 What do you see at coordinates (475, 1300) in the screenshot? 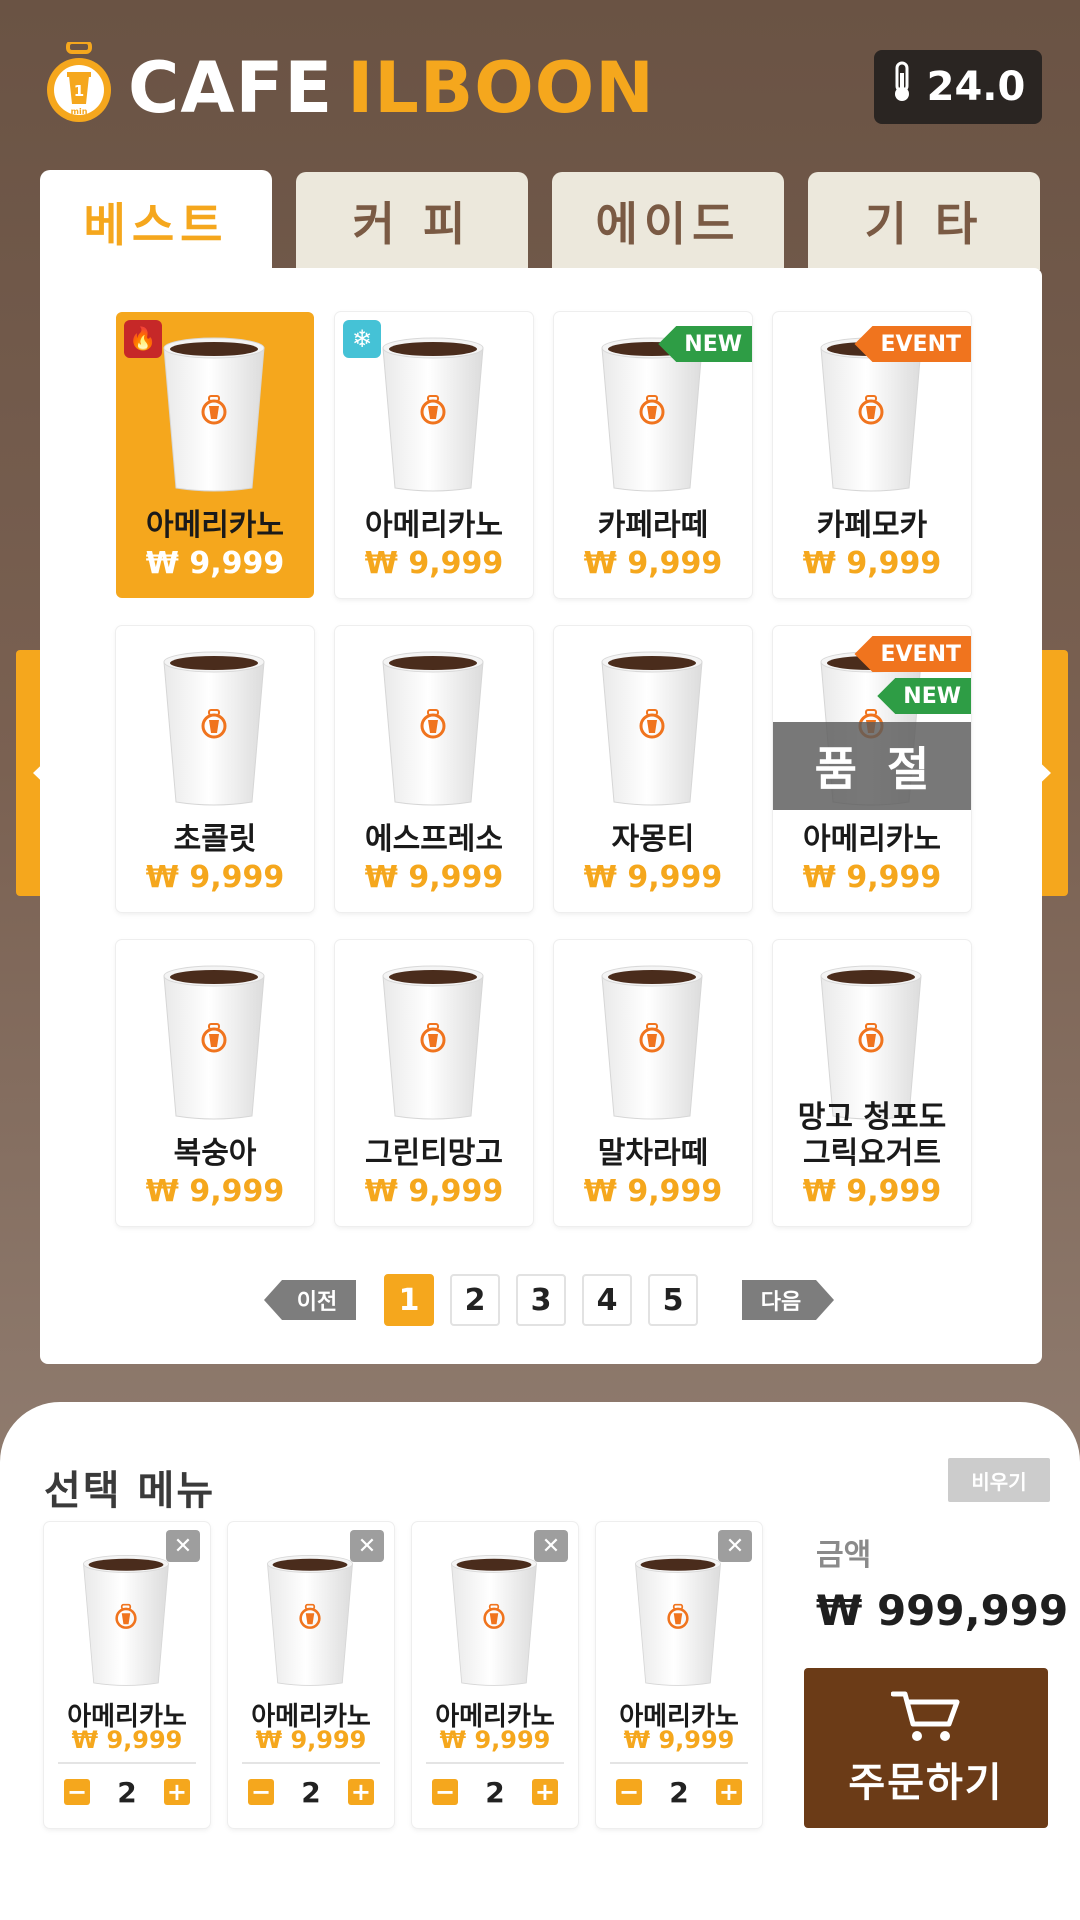
I see `page-button-2: 2` at bounding box center [475, 1300].